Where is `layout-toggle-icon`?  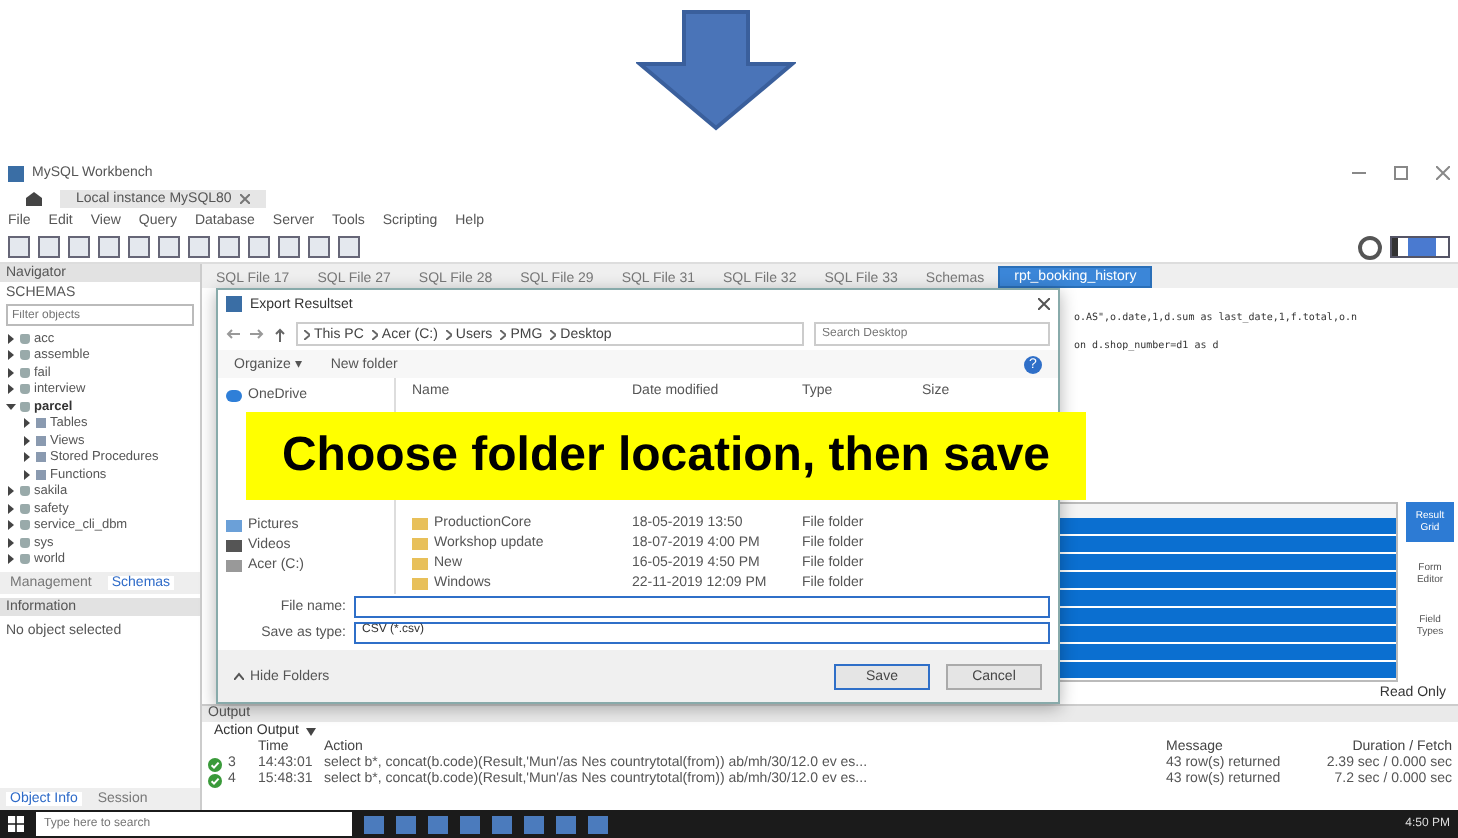
layout-toggle-icon is located at coordinates (1420, 247).